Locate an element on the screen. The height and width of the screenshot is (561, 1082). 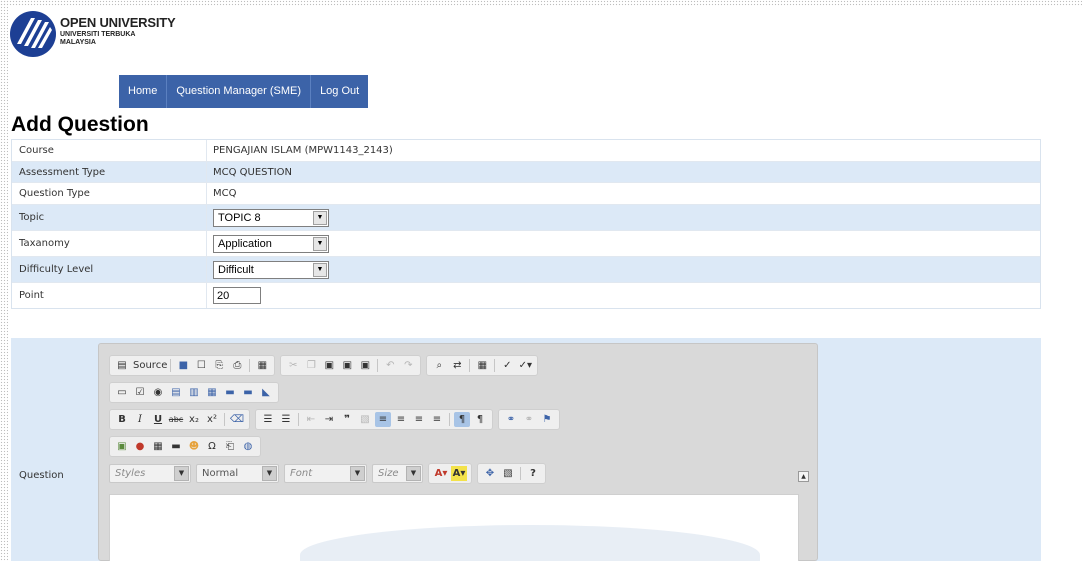
text-field-icon: ▤ is located at coordinates (176, 392).